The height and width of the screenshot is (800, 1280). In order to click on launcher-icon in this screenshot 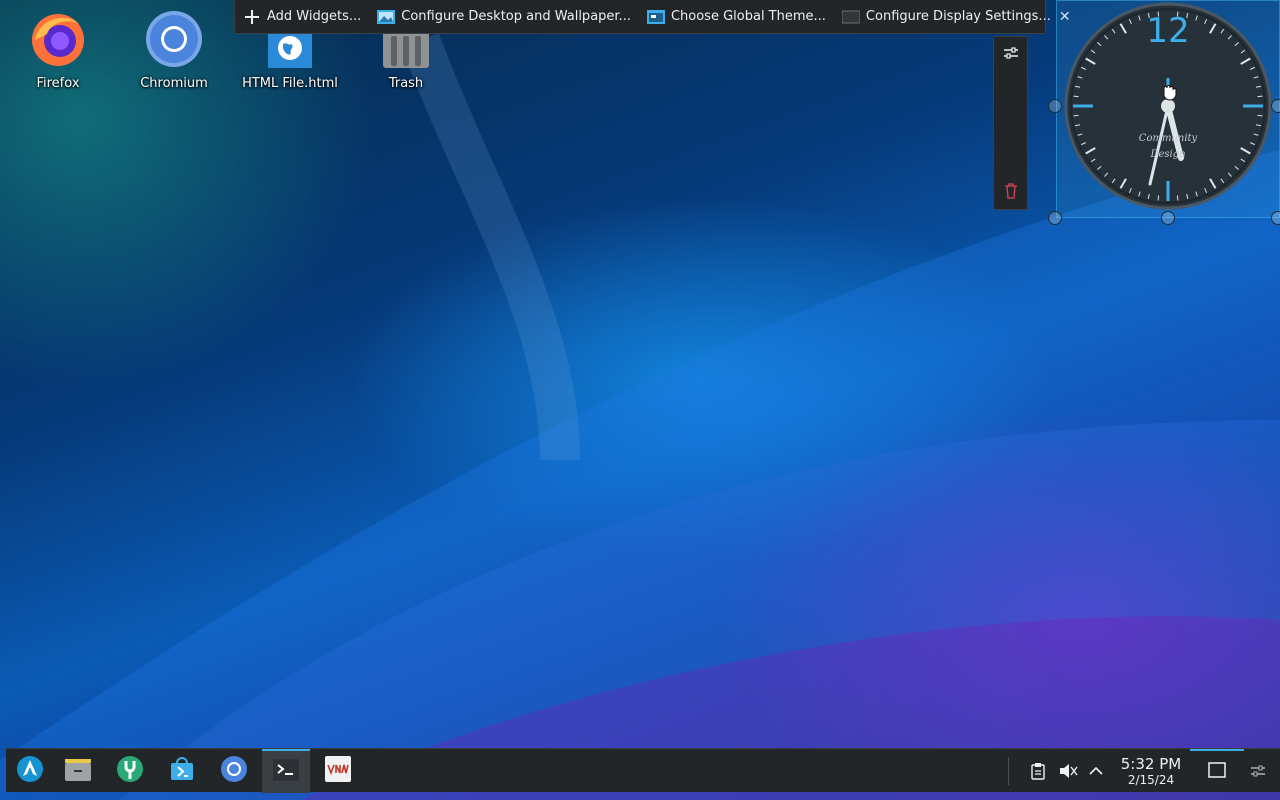, I will do `click(30, 771)`.